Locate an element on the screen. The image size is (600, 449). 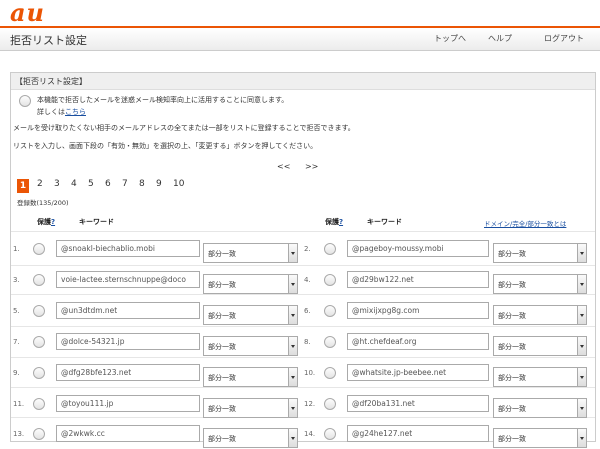
page-8-link: 8 is located at coordinates (142, 184).